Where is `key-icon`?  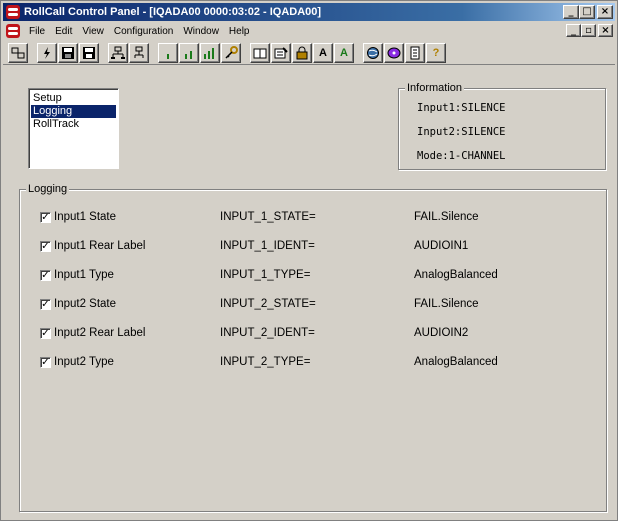 key-icon is located at coordinates (231, 52).